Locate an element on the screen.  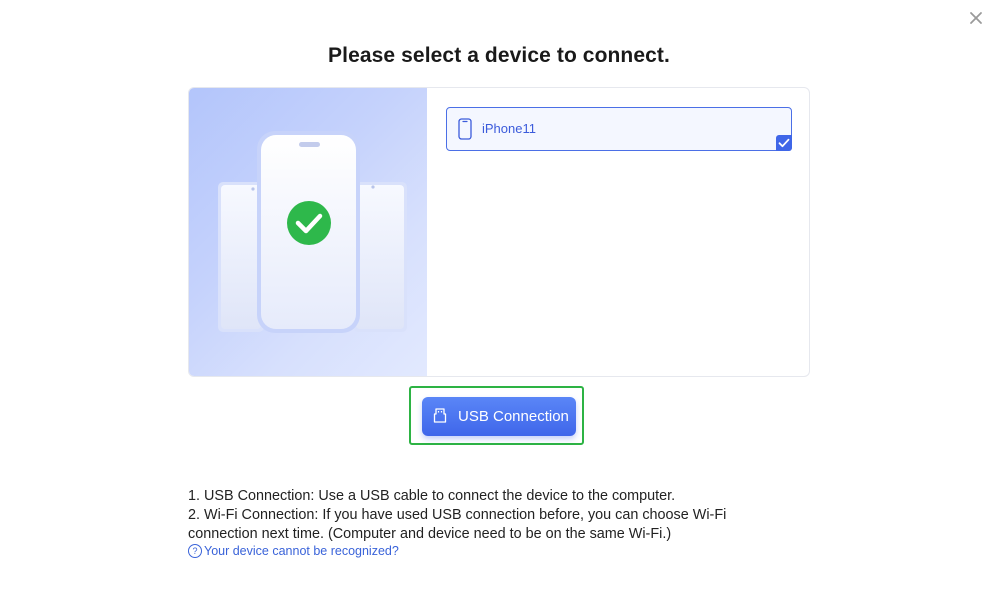
checkmark-icon is located at coordinates (784, 143).